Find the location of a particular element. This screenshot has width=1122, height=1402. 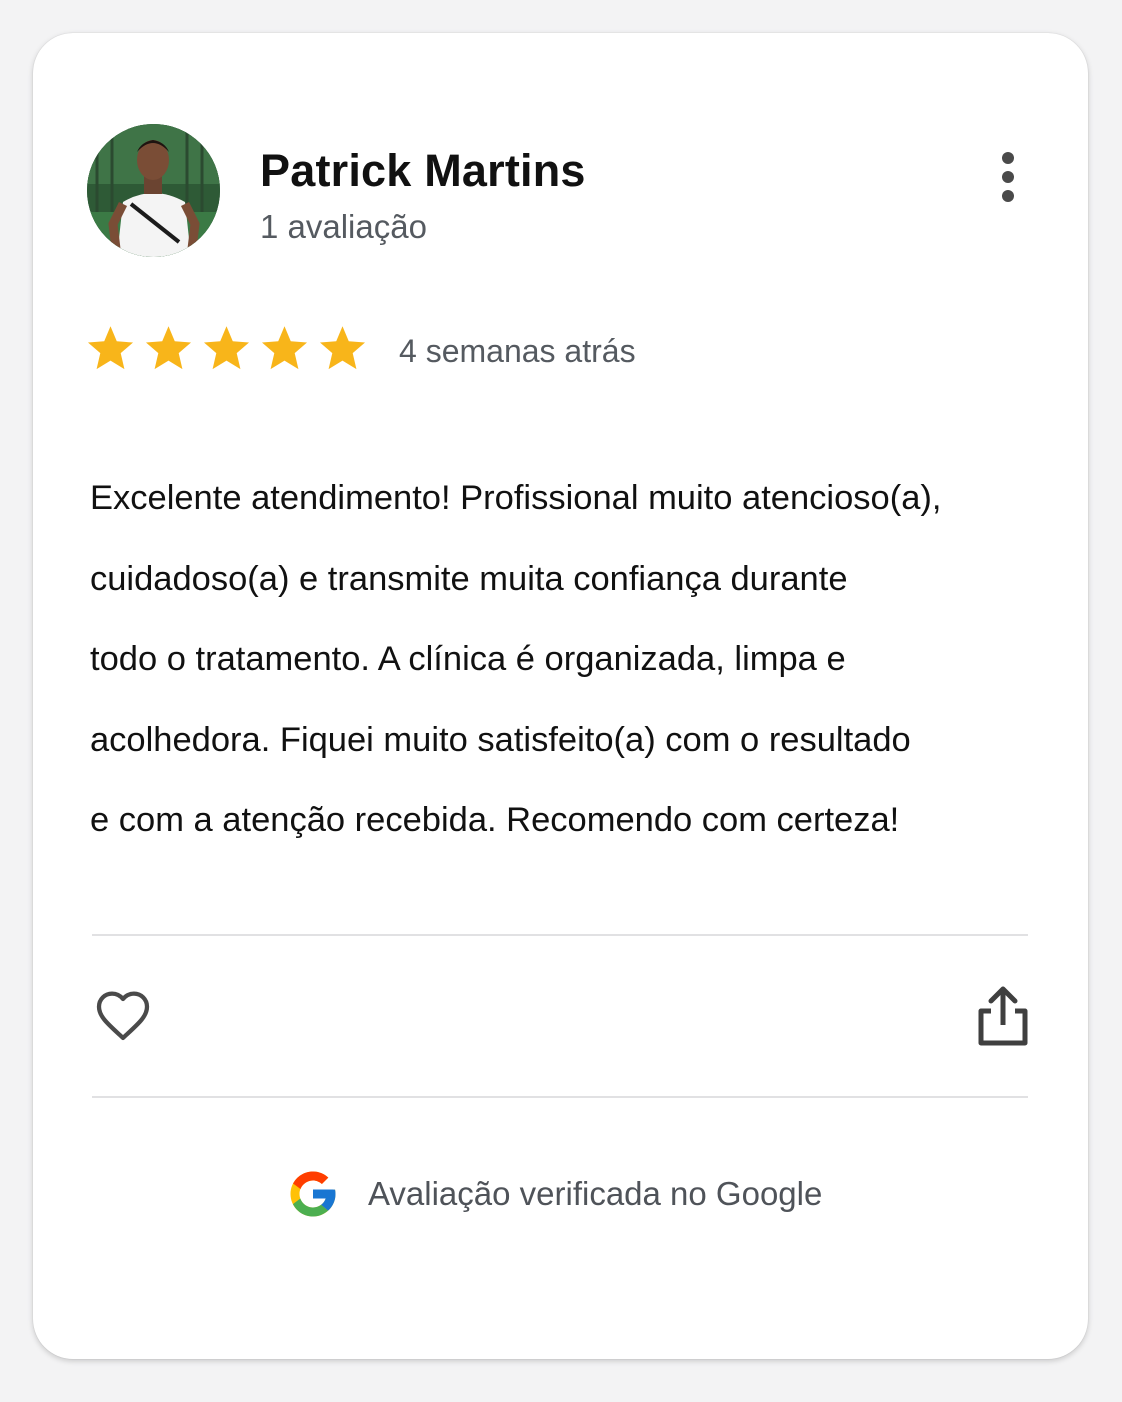

avatar-image is located at coordinates (153, 190).